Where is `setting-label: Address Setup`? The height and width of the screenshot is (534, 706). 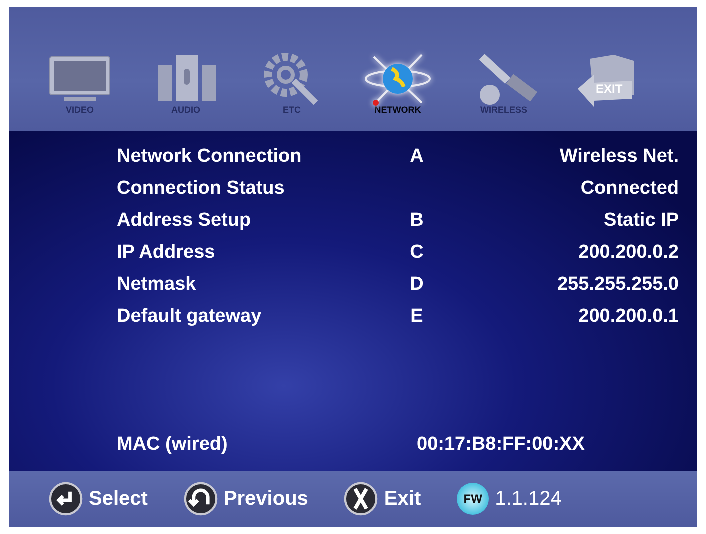
setting-label: Address Setup is located at coordinates (184, 221).